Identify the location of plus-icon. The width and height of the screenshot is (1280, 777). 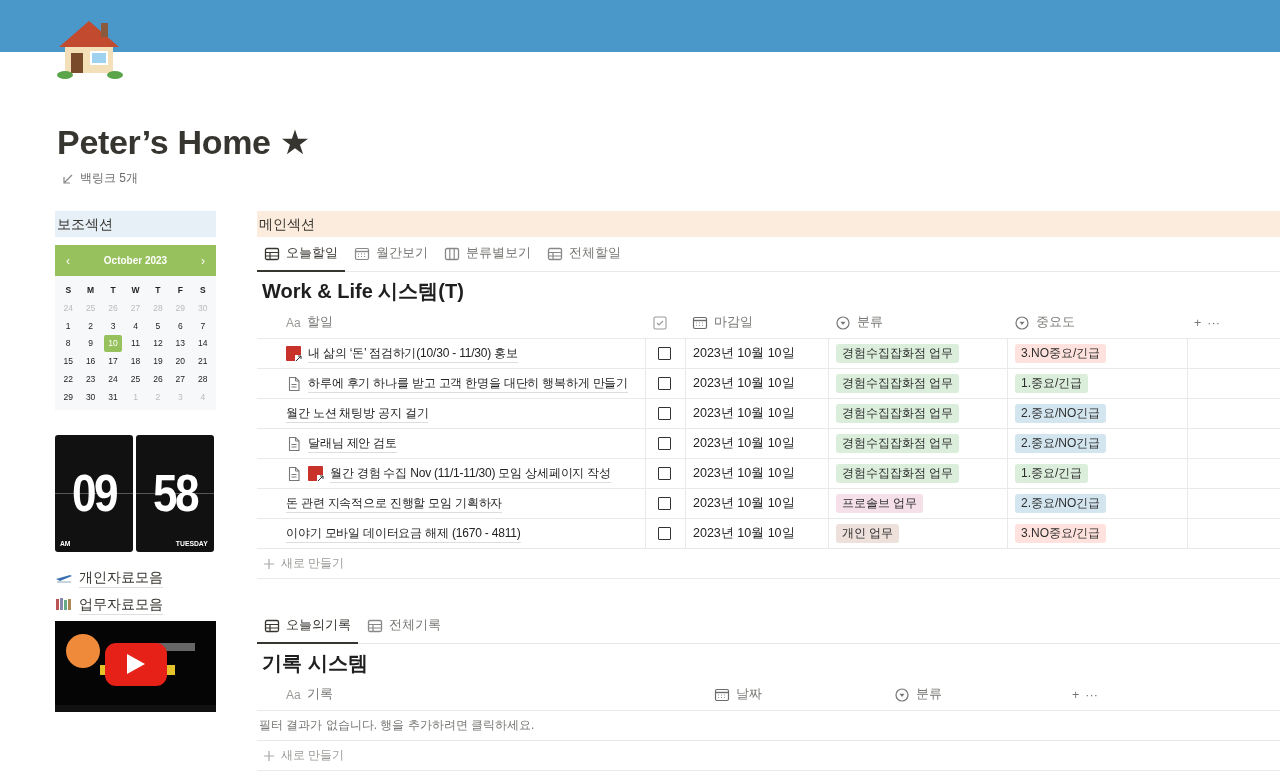
(269, 563).